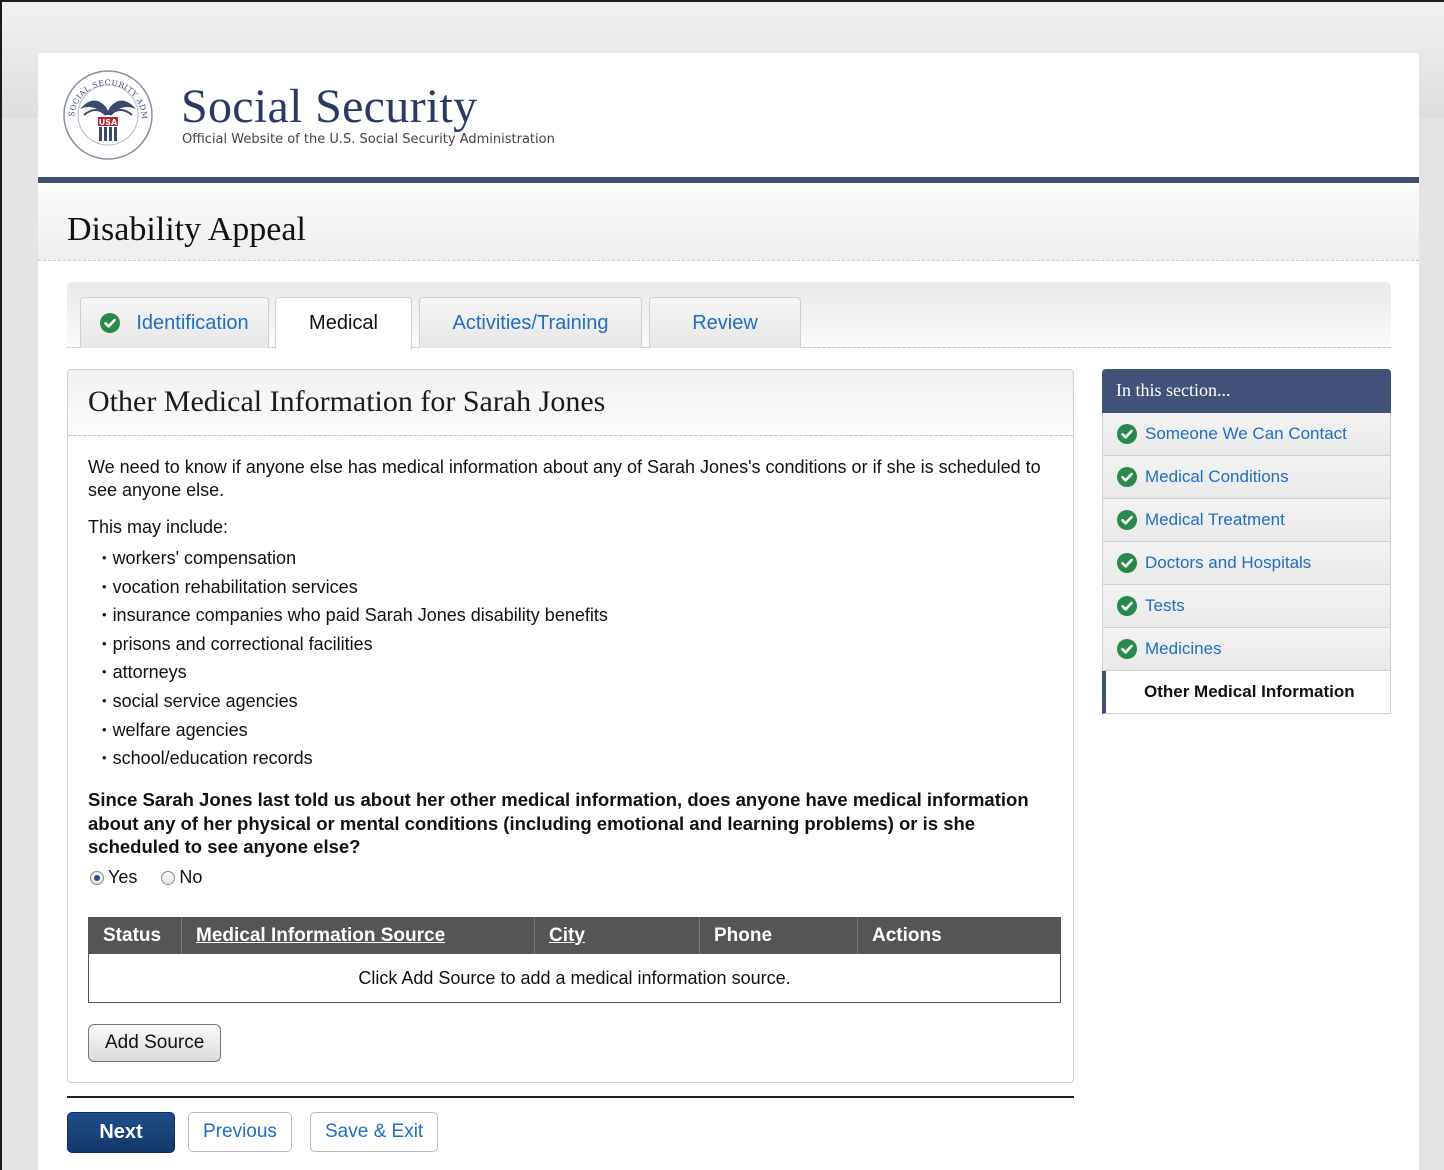  Describe the element at coordinates (329, 106) in the screenshot. I see `brand-title: Social Security` at that location.